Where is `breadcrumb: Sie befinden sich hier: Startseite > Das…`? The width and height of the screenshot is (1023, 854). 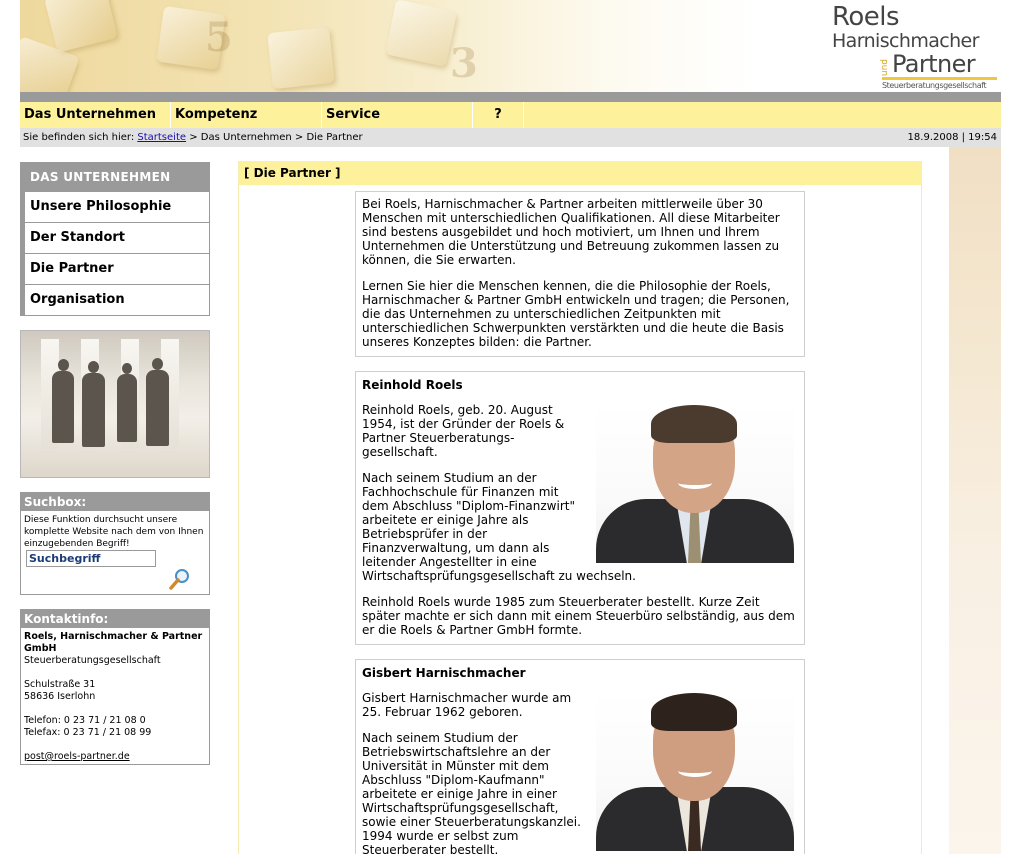 breadcrumb: Sie befinden sich hier: Startseite > Das… is located at coordinates (510, 137).